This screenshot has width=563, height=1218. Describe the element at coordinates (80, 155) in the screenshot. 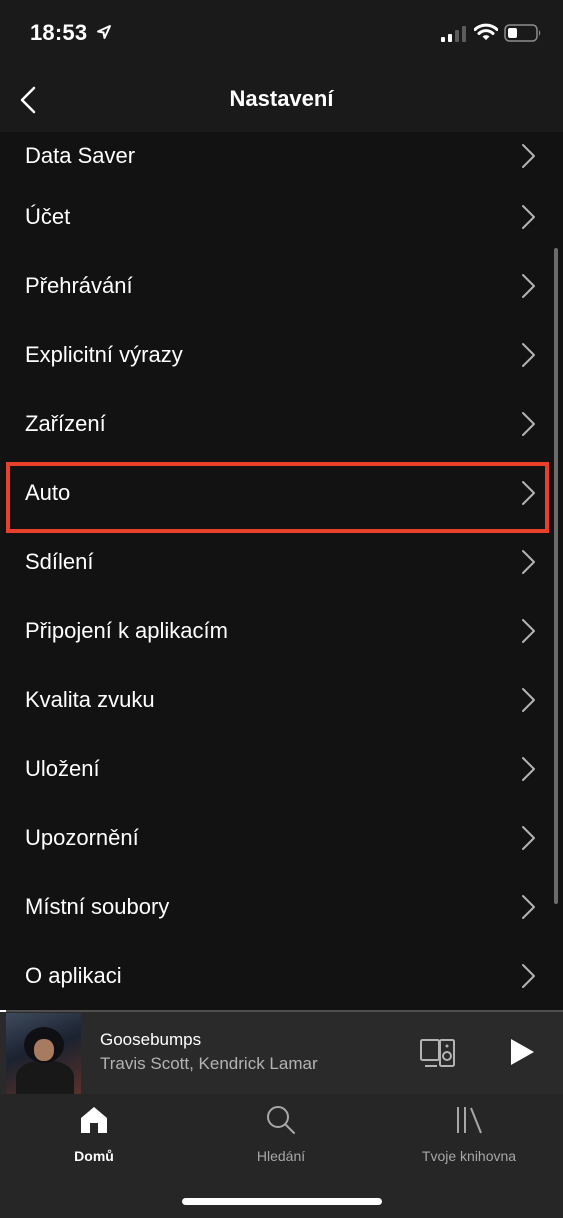

I see `settings-item-label: Data Saver` at that location.